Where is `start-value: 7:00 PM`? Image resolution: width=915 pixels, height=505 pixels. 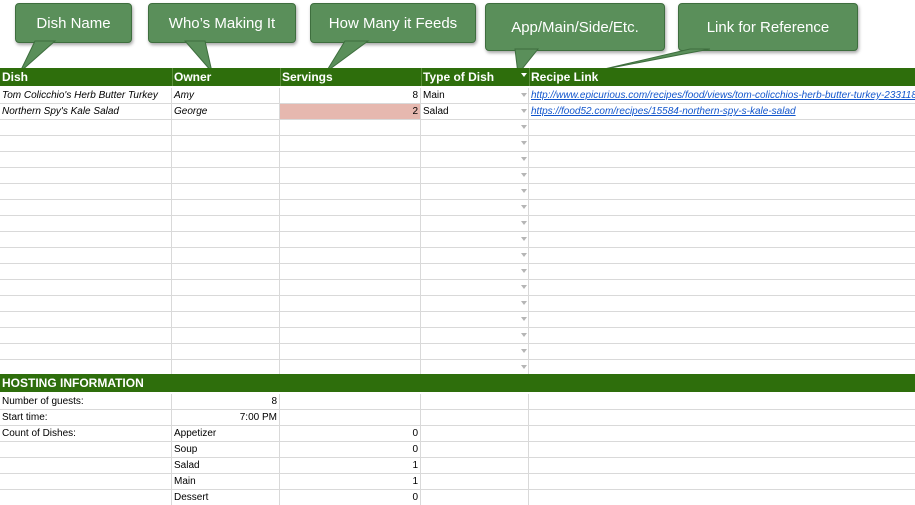 start-value: 7:00 PM is located at coordinates (226, 417).